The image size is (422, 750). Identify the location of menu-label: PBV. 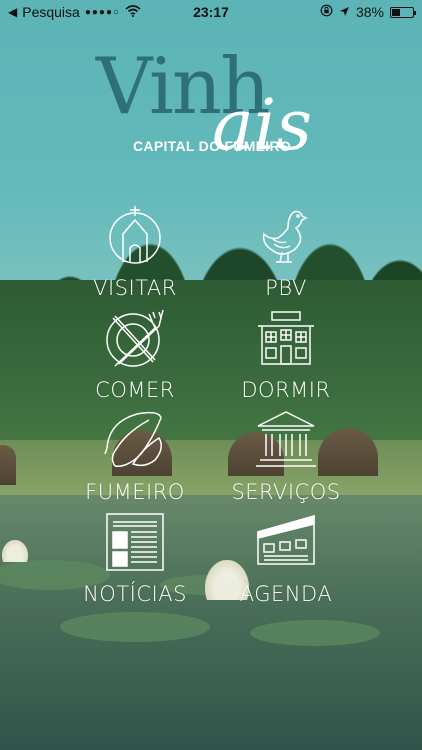
(286, 288).